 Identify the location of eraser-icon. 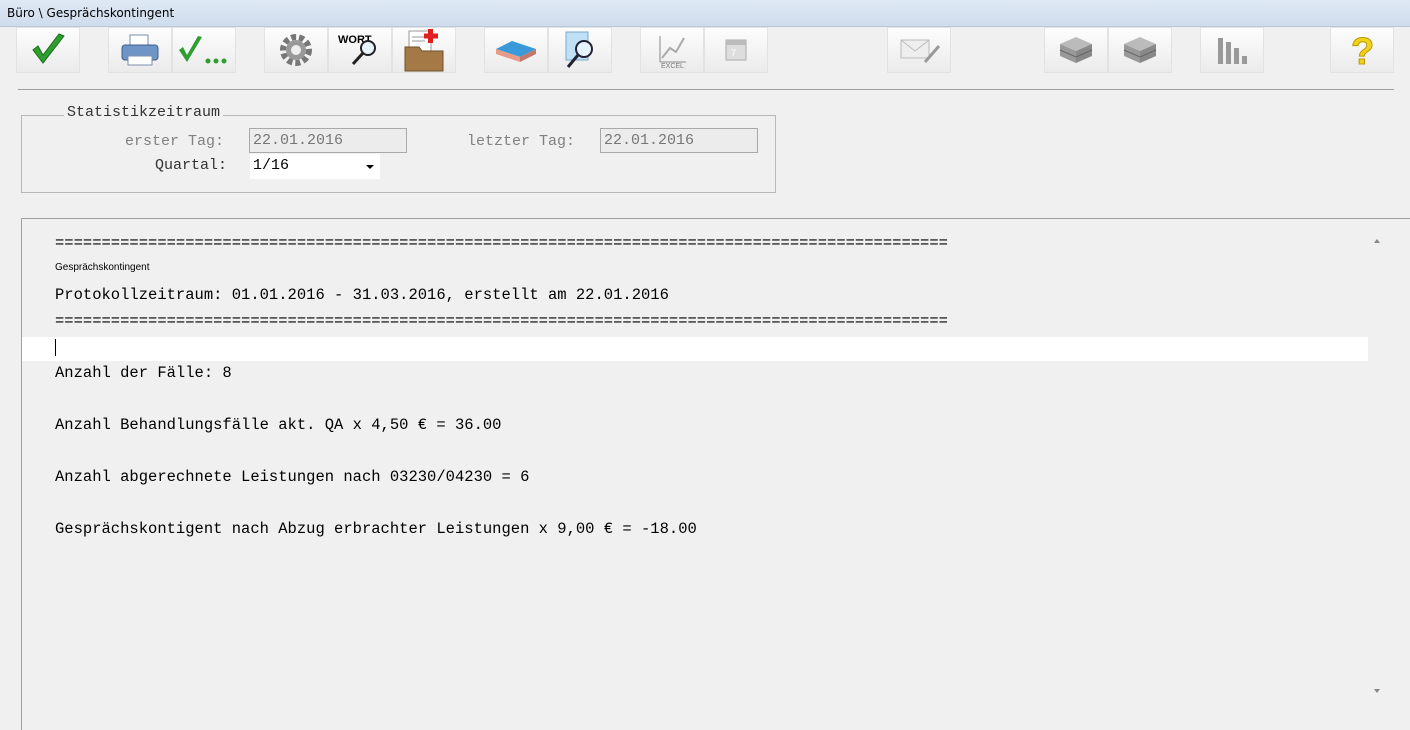
(516, 51).